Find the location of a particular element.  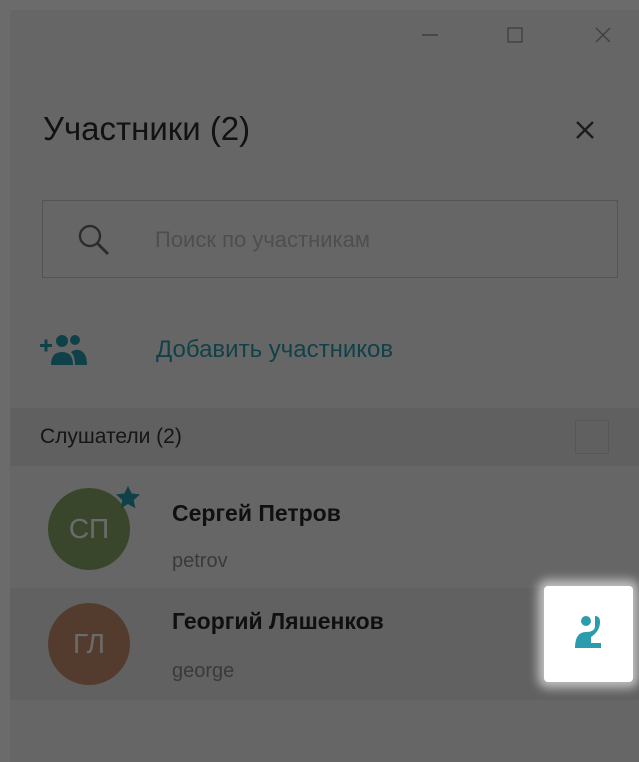

section-label: Слушатели (2) is located at coordinates (111, 436).